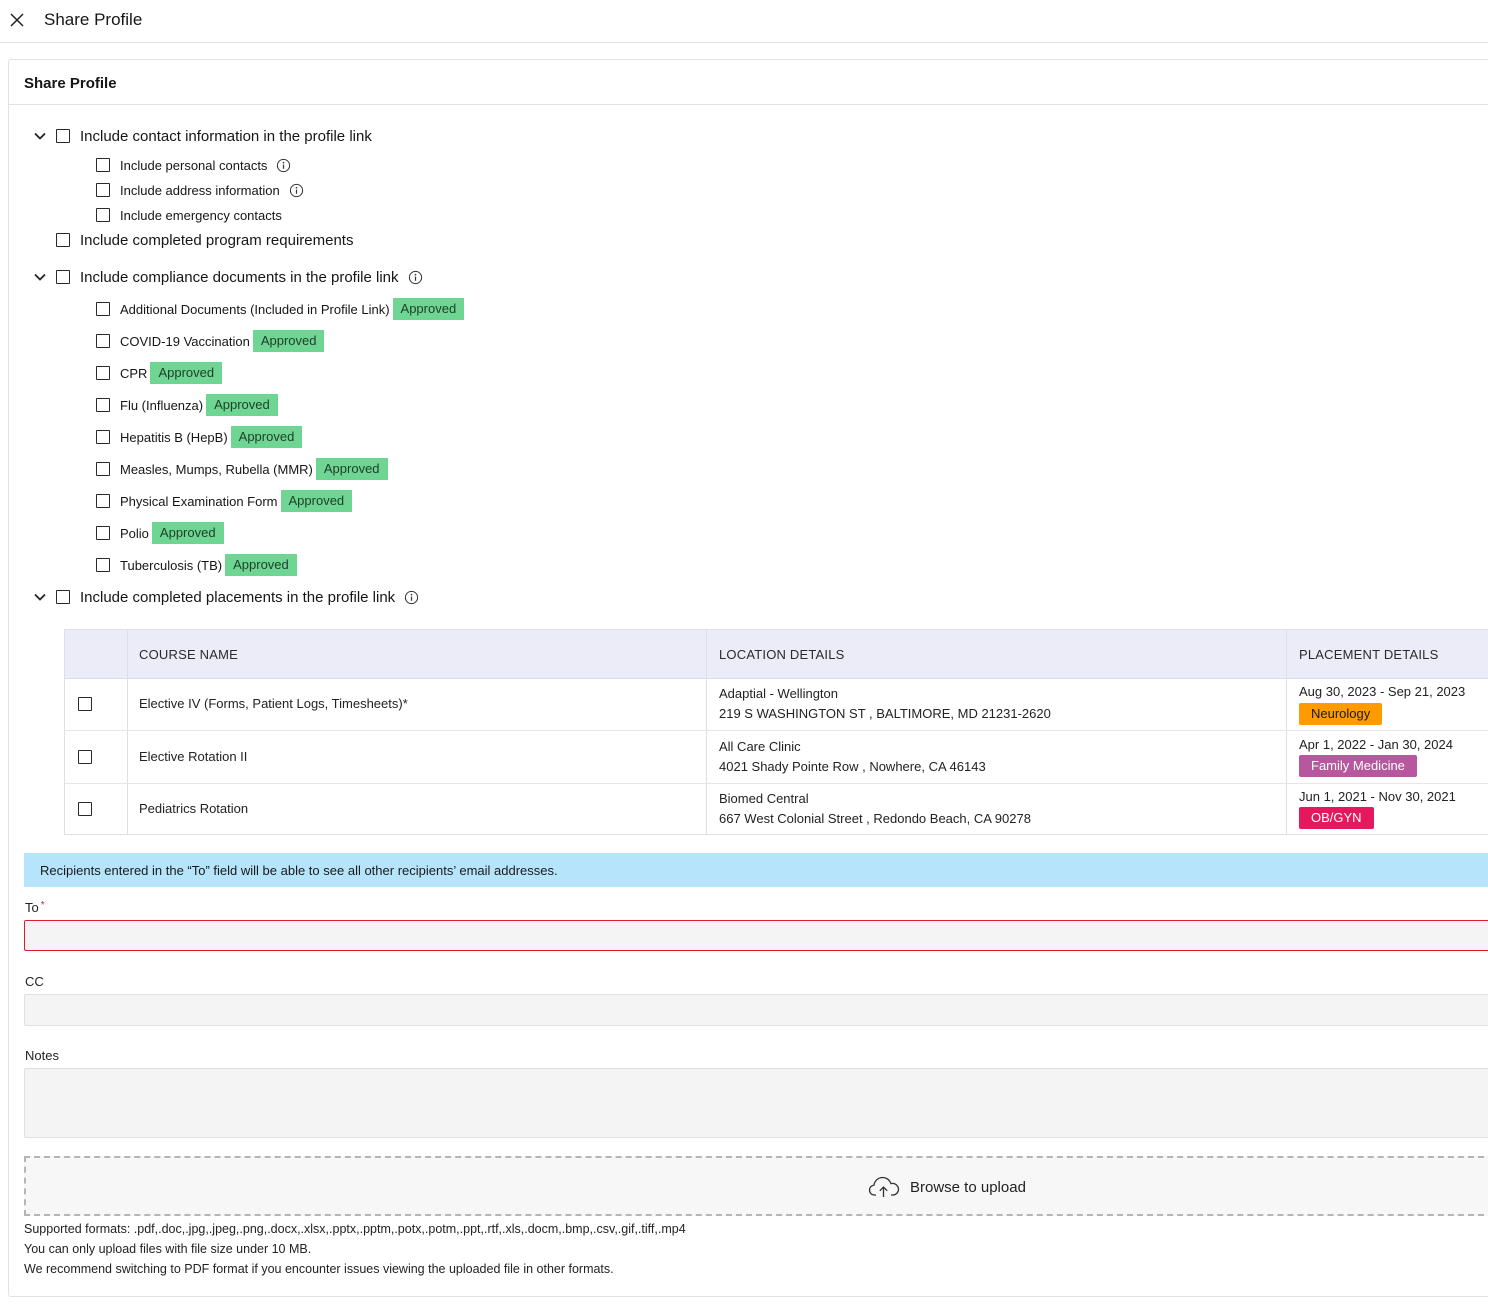 This screenshot has height=1311, width=1488. I want to click on placements-checkbox, so click(63, 597).